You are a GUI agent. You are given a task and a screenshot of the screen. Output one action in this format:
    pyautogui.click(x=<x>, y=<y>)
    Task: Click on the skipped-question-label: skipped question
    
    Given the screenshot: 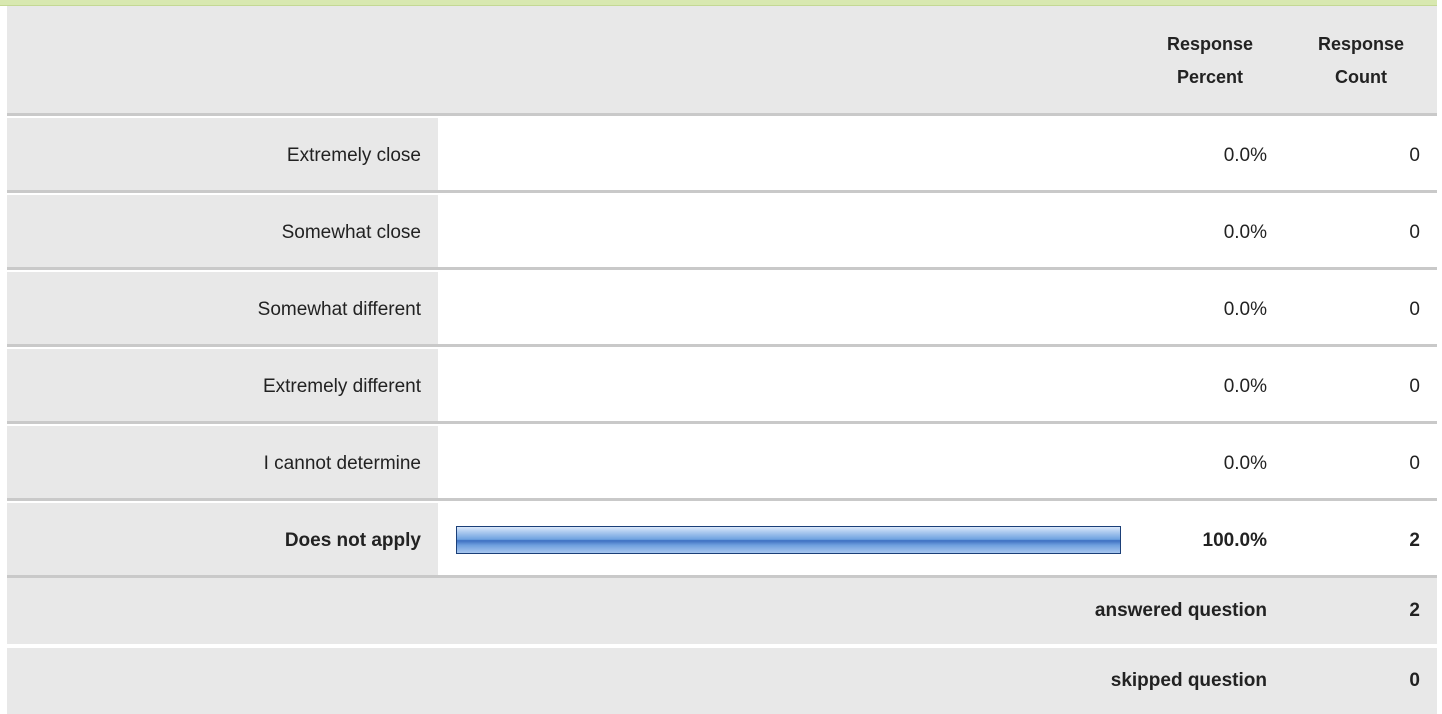 What is the action you would take?
    pyautogui.click(x=1188, y=680)
    